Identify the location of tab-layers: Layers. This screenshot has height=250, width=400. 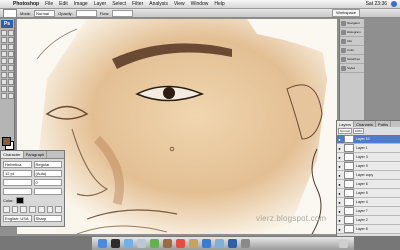
(346, 124).